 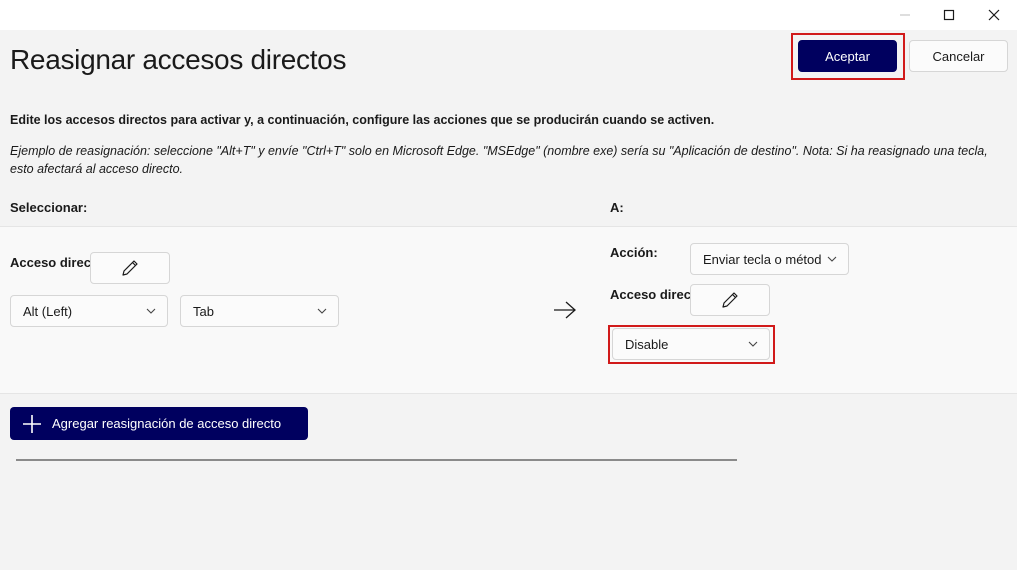 I want to click on target-action-dropdown: Enviar tecla o métod, so click(x=769, y=259).